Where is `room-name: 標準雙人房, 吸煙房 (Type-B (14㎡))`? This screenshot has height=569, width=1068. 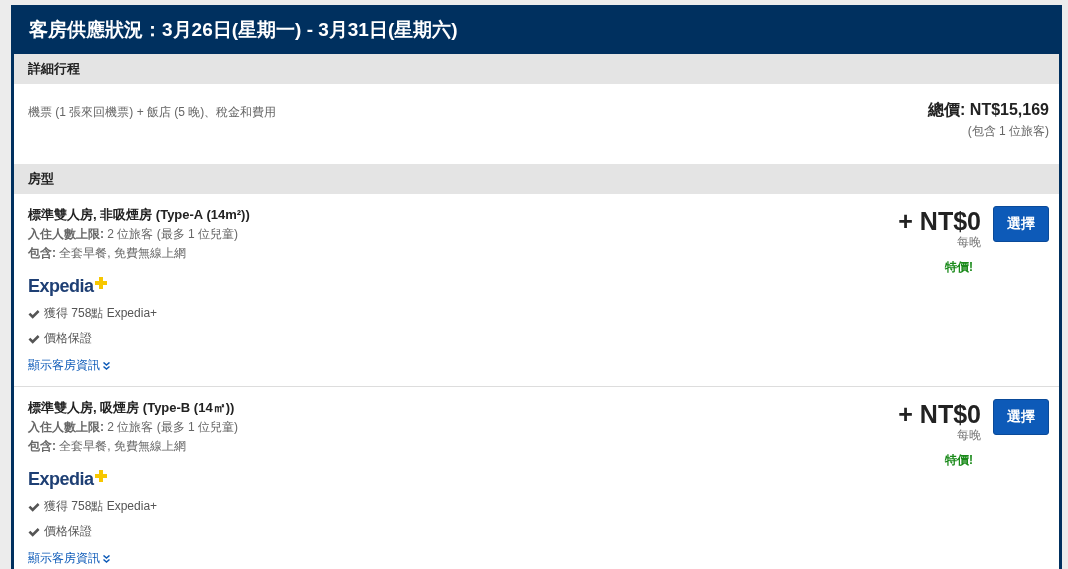 room-name: 標準雙人房, 吸煙房 (Type-B (14㎡)) is located at coordinates (131, 408).